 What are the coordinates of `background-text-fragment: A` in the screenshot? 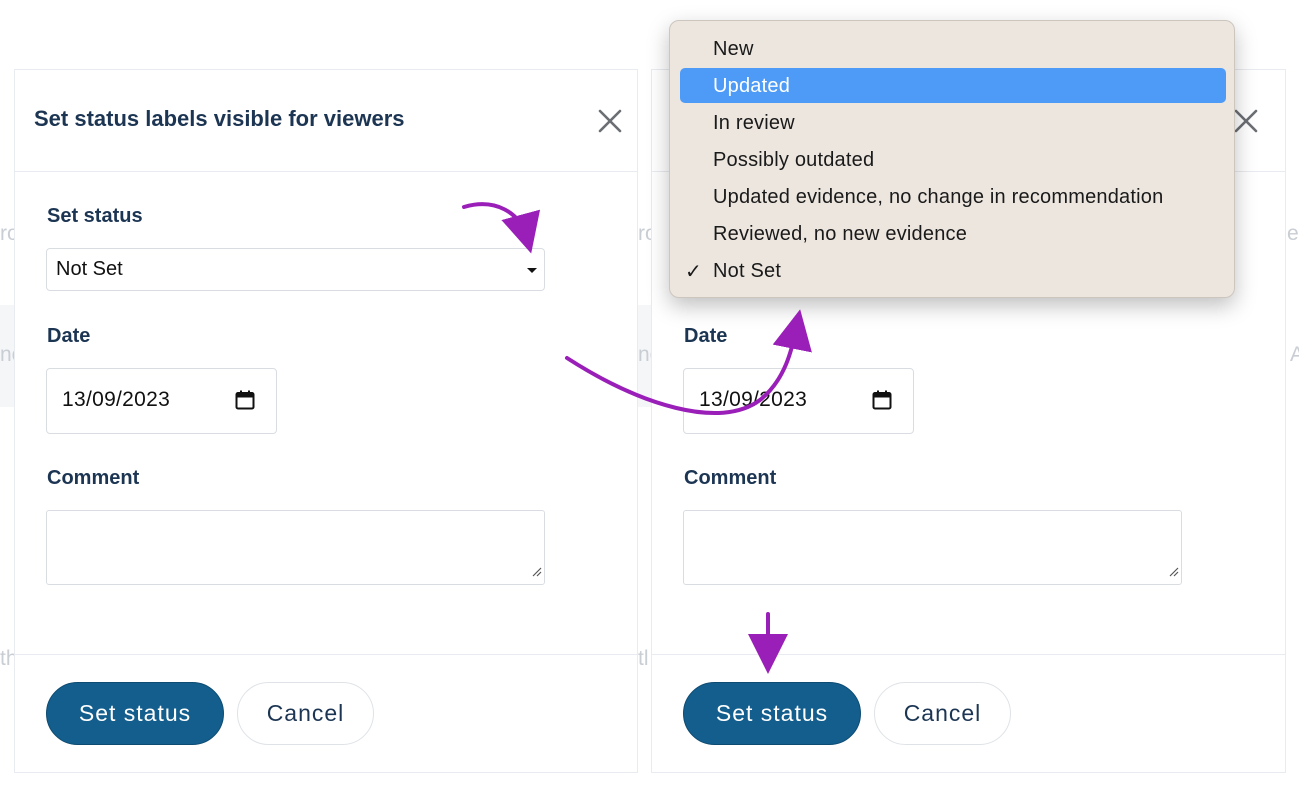 It's located at (1294, 354).